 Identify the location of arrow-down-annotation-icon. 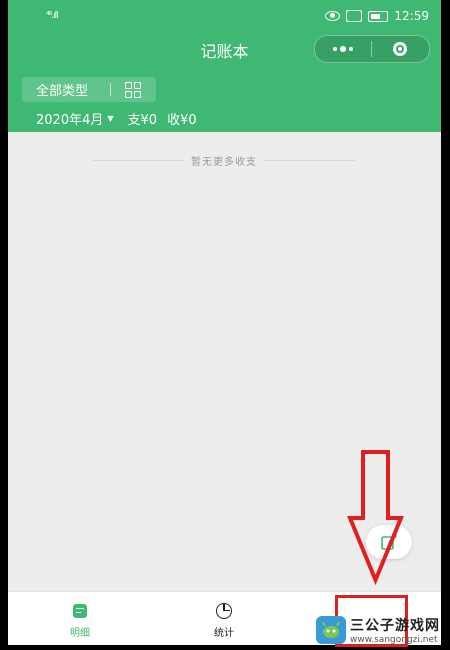
(375, 518).